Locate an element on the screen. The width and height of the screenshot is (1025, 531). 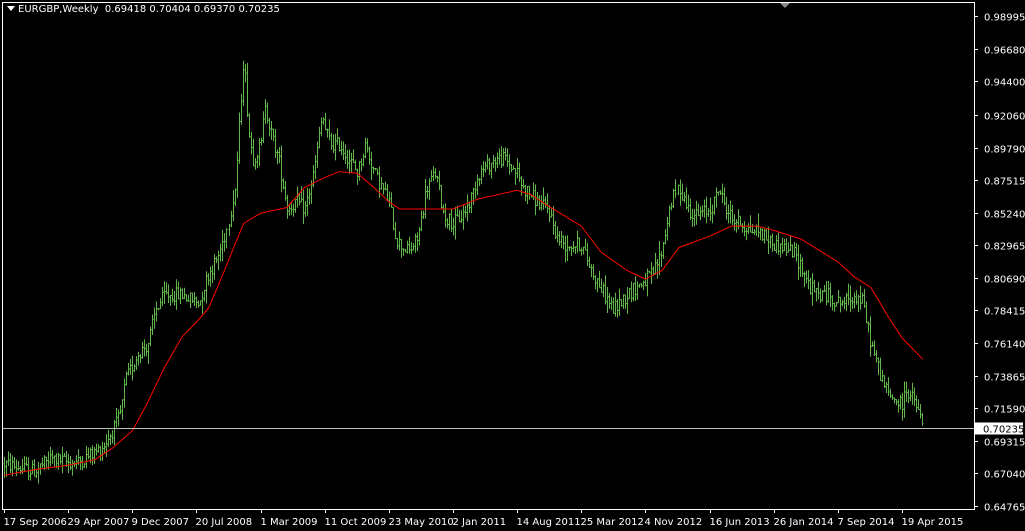
price-tick-label: 0.98995 is located at coordinates (1004, 18).